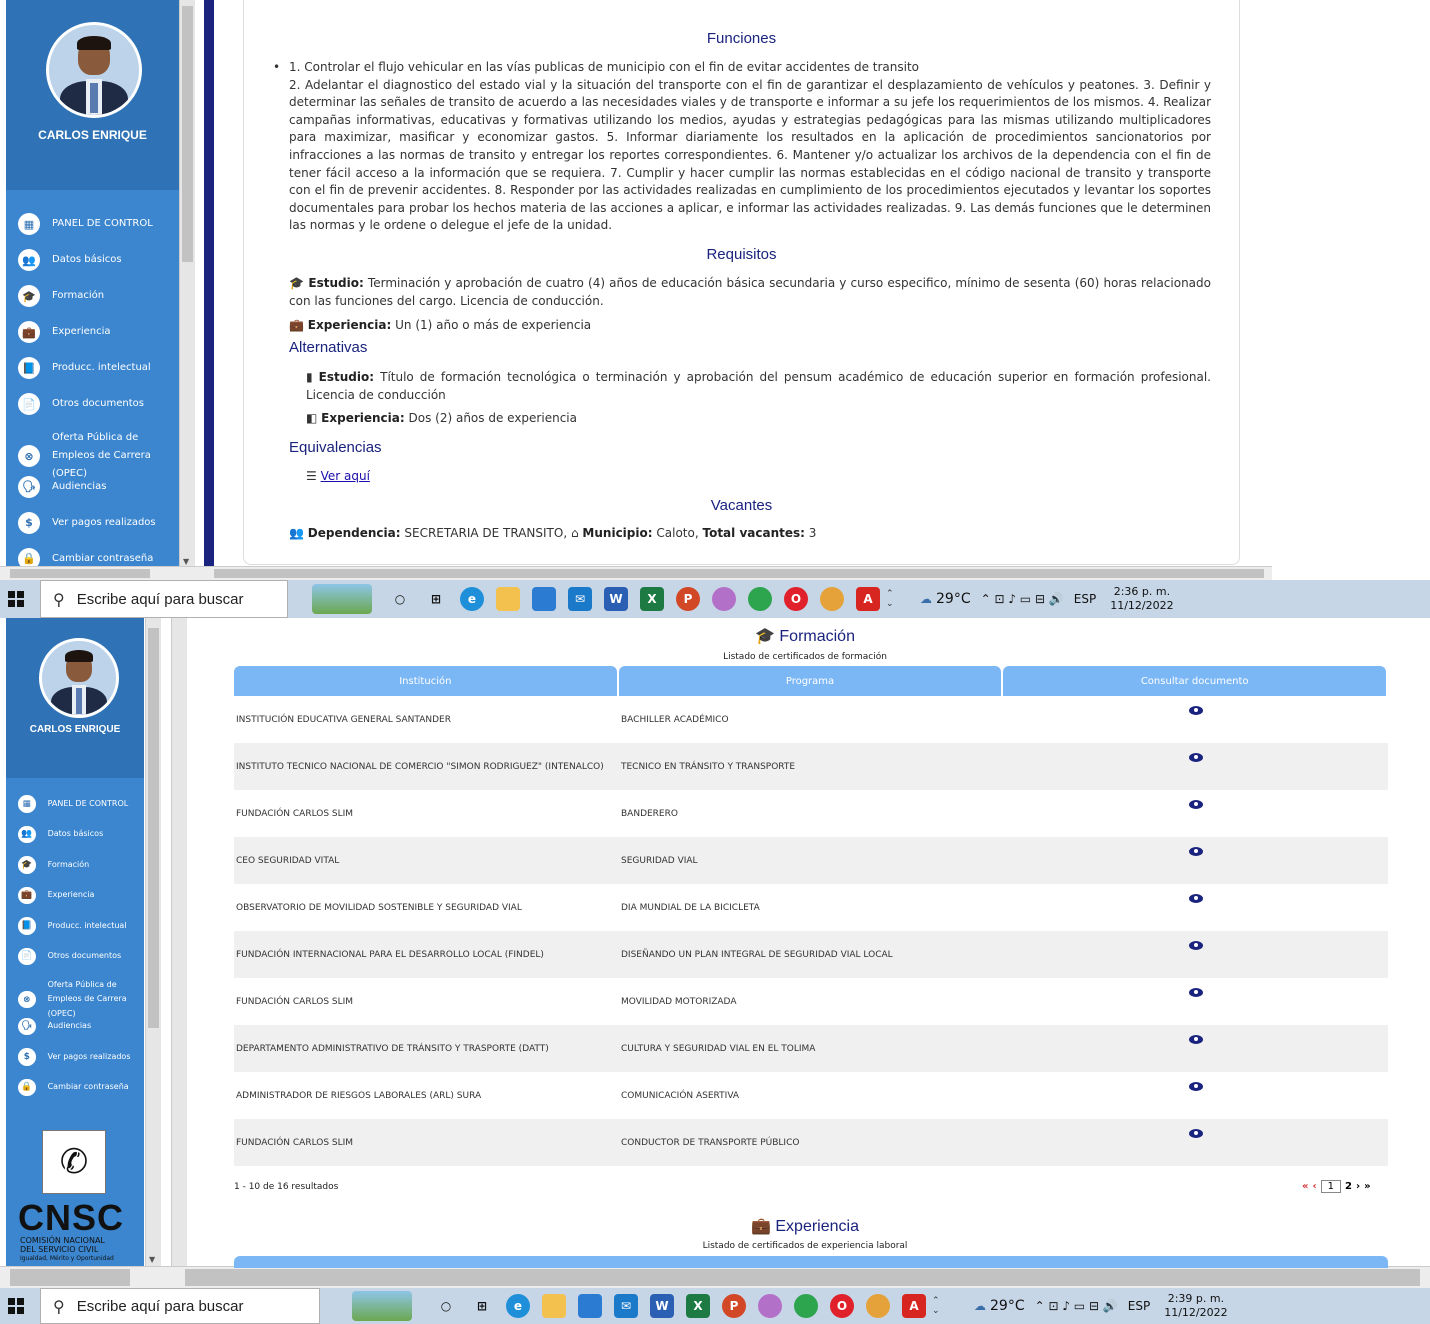 The image size is (1430, 1324). What do you see at coordinates (54, 1026) in the screenshot?
I see `sidebar-item-7-2: 🗣 Audiencias` at bounding box center [54, 1026].